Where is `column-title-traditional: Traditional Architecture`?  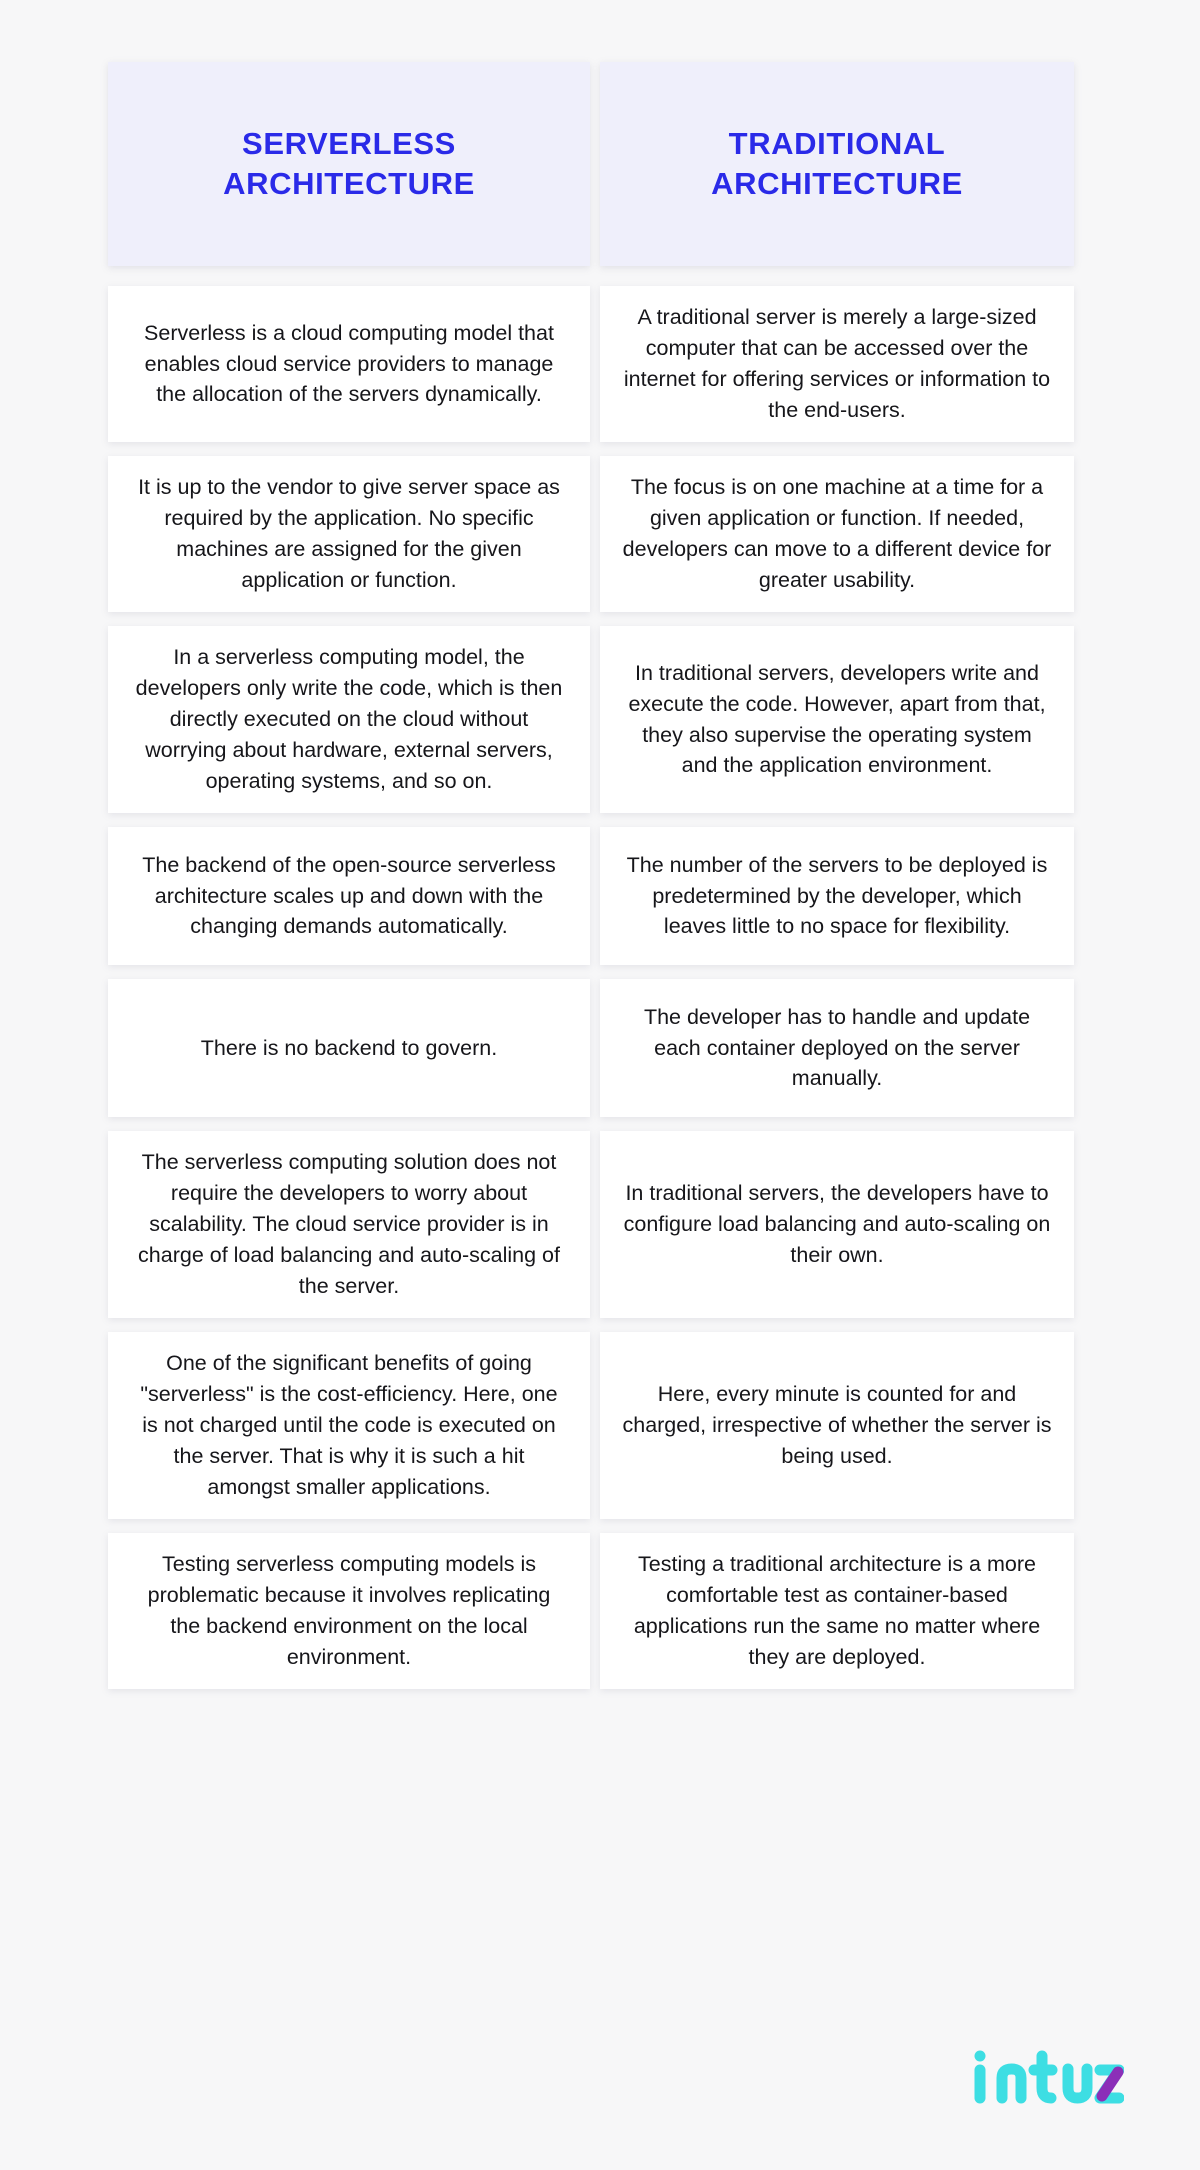 column-title-traditional: Traditional Architecture is located at coordinates (837, 163).